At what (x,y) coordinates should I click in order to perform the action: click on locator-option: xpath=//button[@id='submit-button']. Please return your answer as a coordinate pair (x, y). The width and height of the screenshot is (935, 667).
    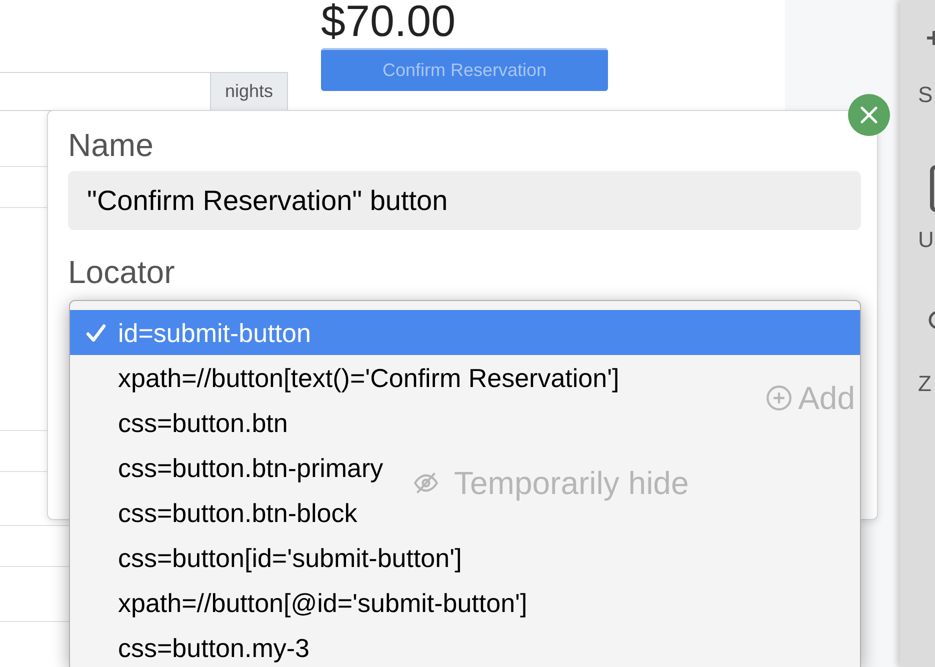
    Looking at the image, I should click on (323, 603).